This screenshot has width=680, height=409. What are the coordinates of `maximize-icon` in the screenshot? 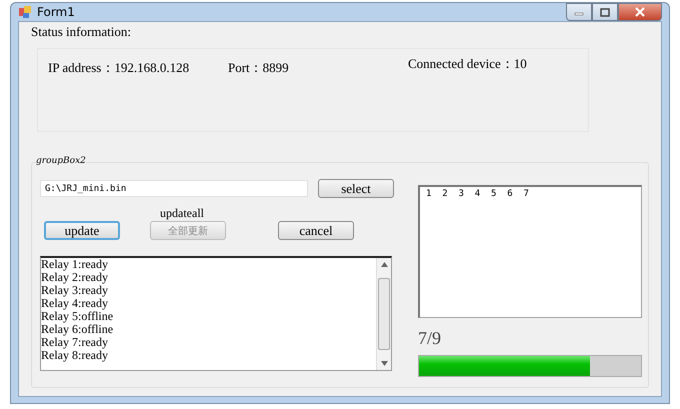 It's located at (605, 12).